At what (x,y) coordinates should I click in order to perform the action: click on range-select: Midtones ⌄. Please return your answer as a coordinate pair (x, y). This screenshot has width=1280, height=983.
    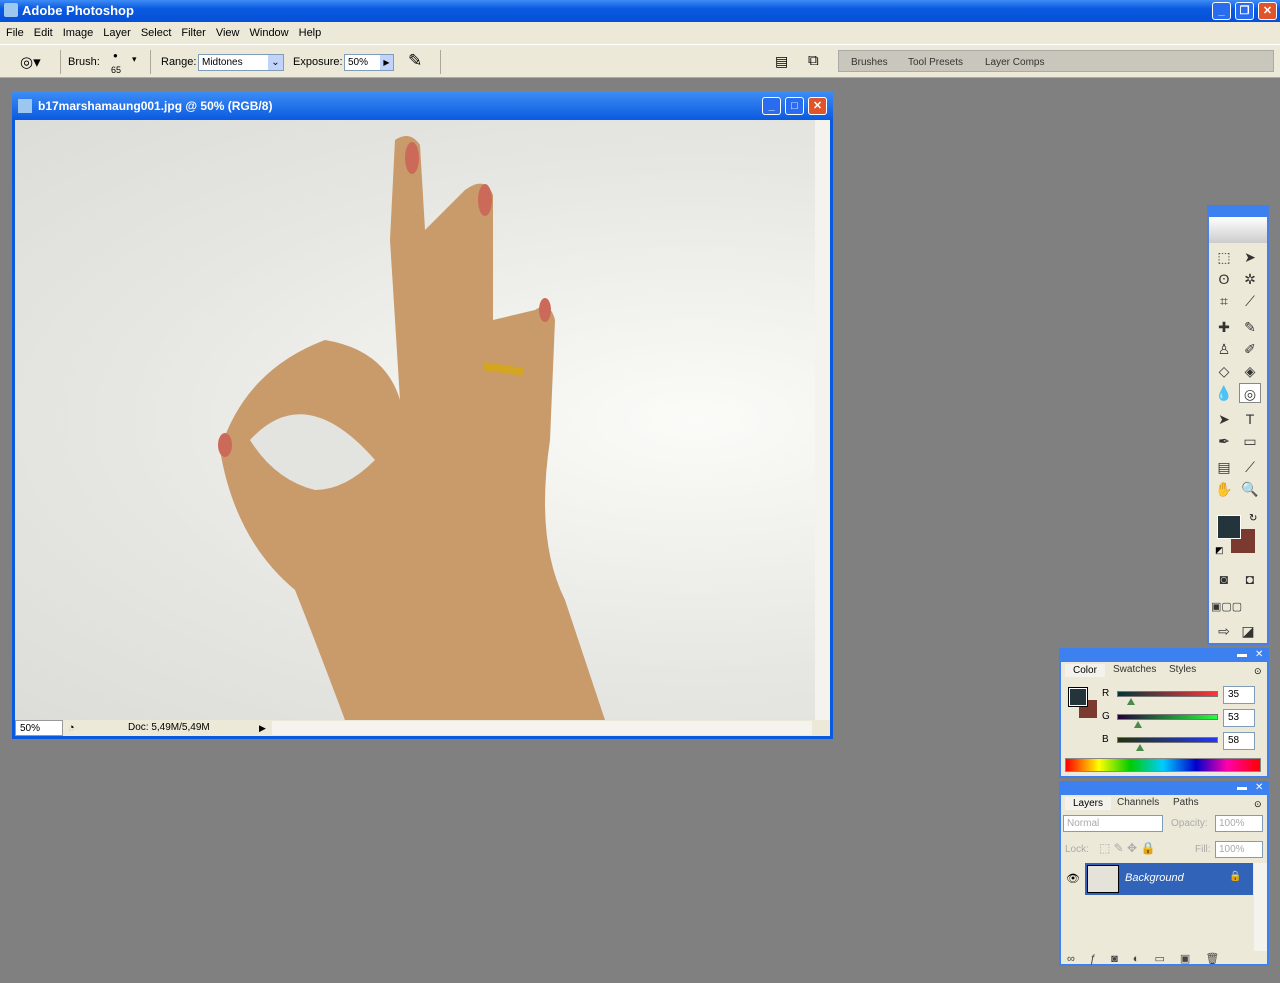
    Looking at the image, I should click on (241, 62).